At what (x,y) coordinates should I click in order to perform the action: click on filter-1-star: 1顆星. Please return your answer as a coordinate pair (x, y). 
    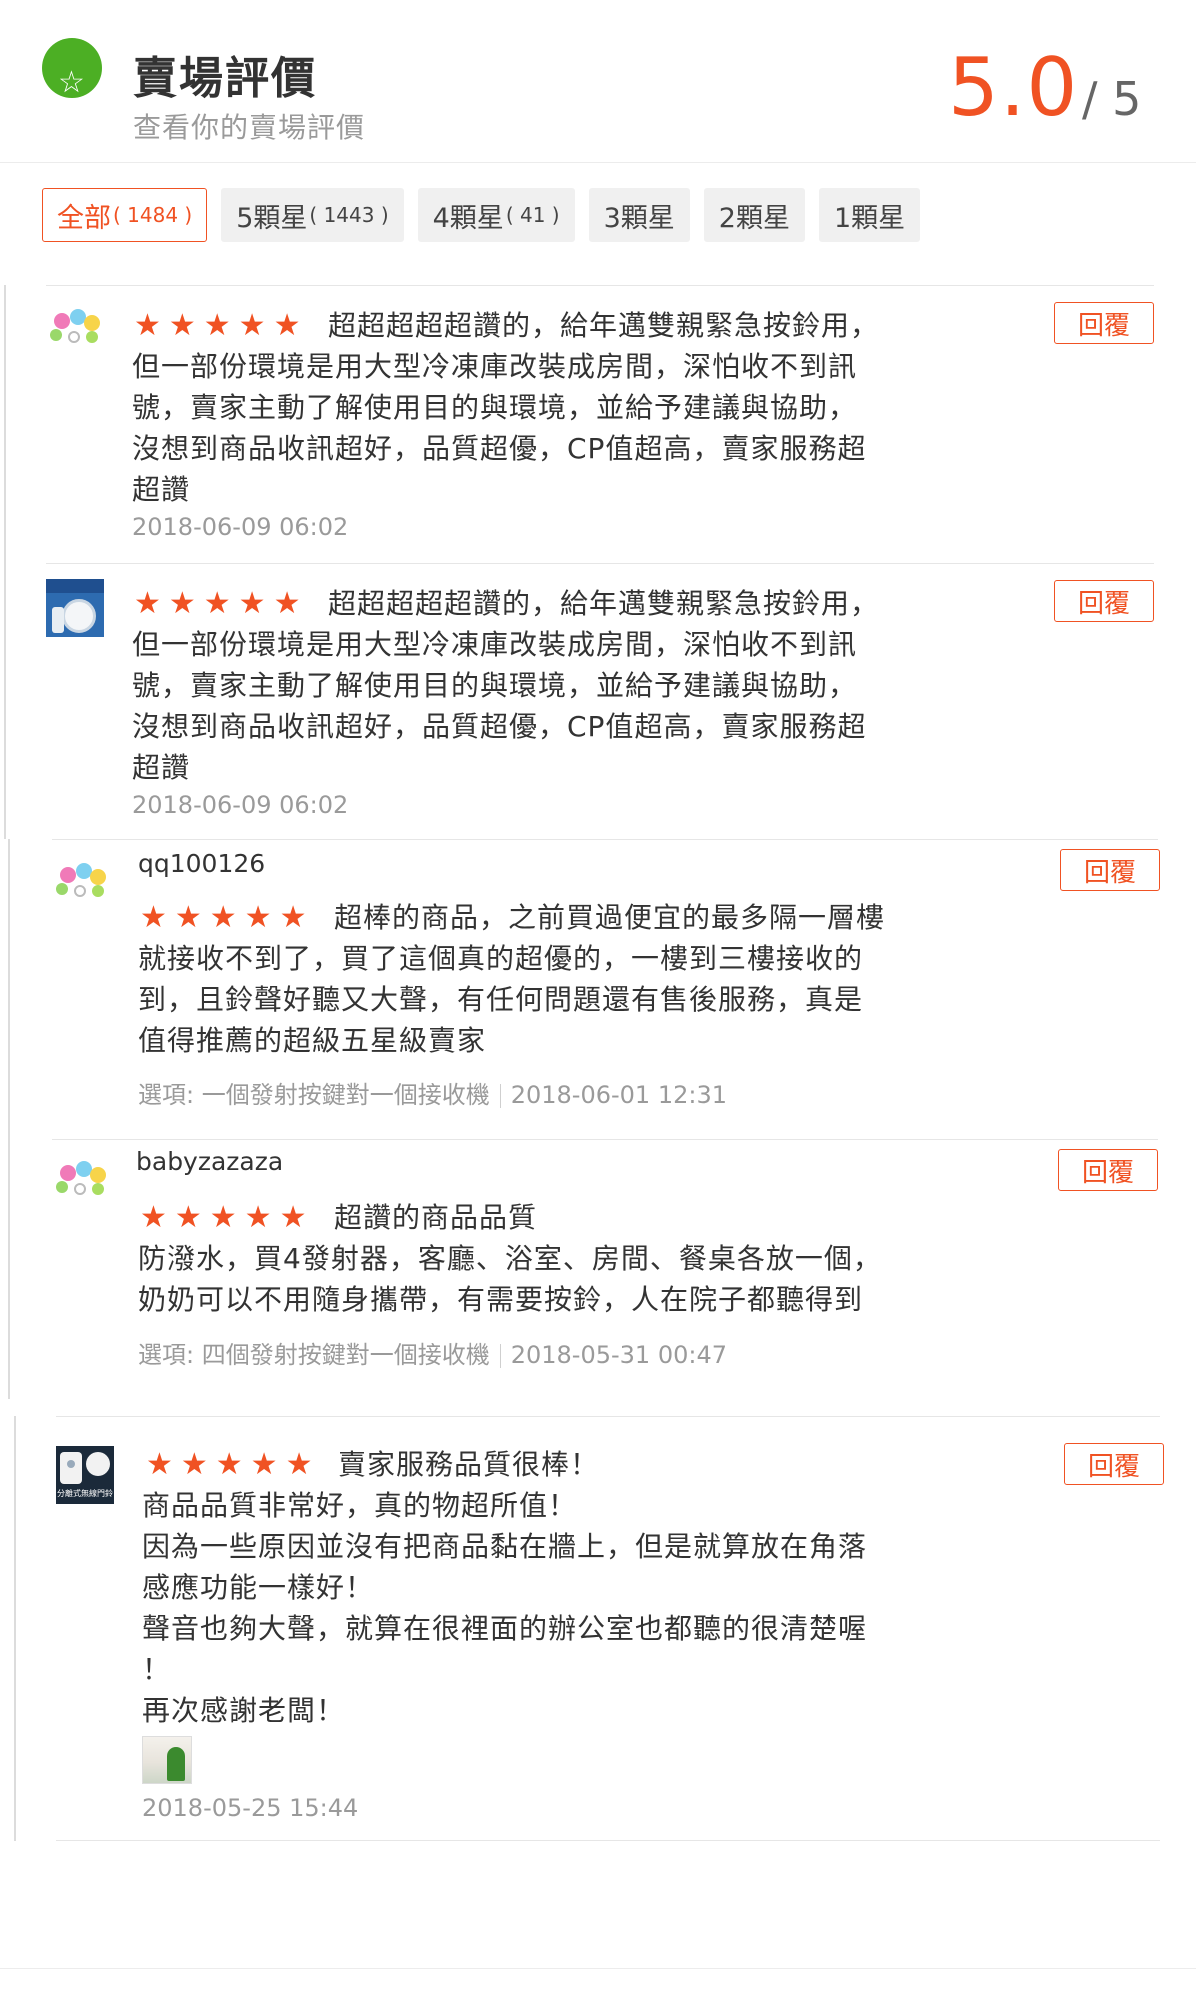
    Looking at the image, I should click on (869, 215).